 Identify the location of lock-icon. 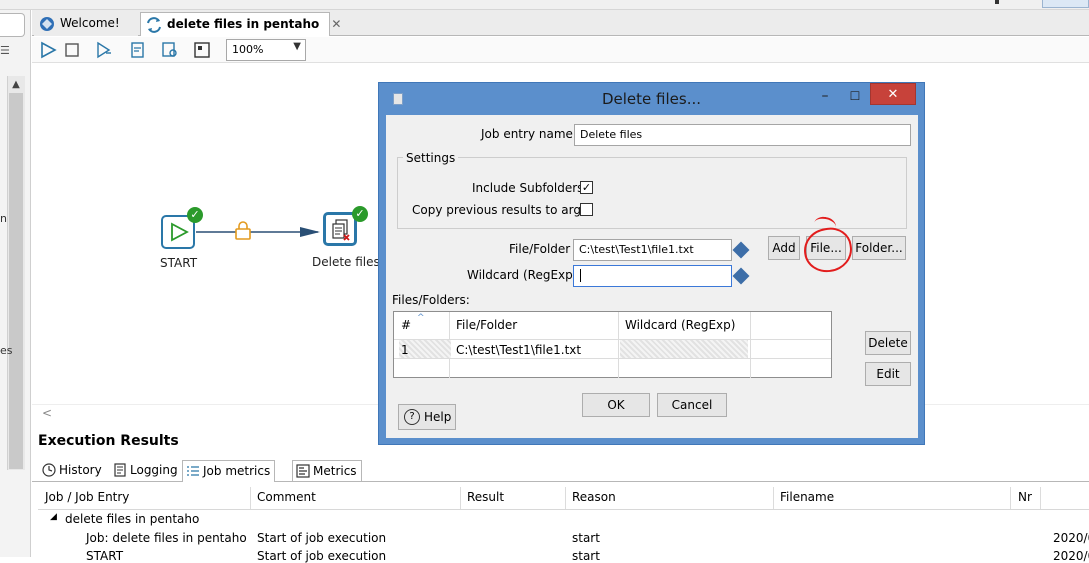
(243, 230).